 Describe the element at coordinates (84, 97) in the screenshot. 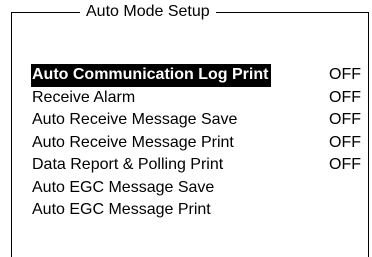

I see `menu-item-label: Receive Alarm` at that location.